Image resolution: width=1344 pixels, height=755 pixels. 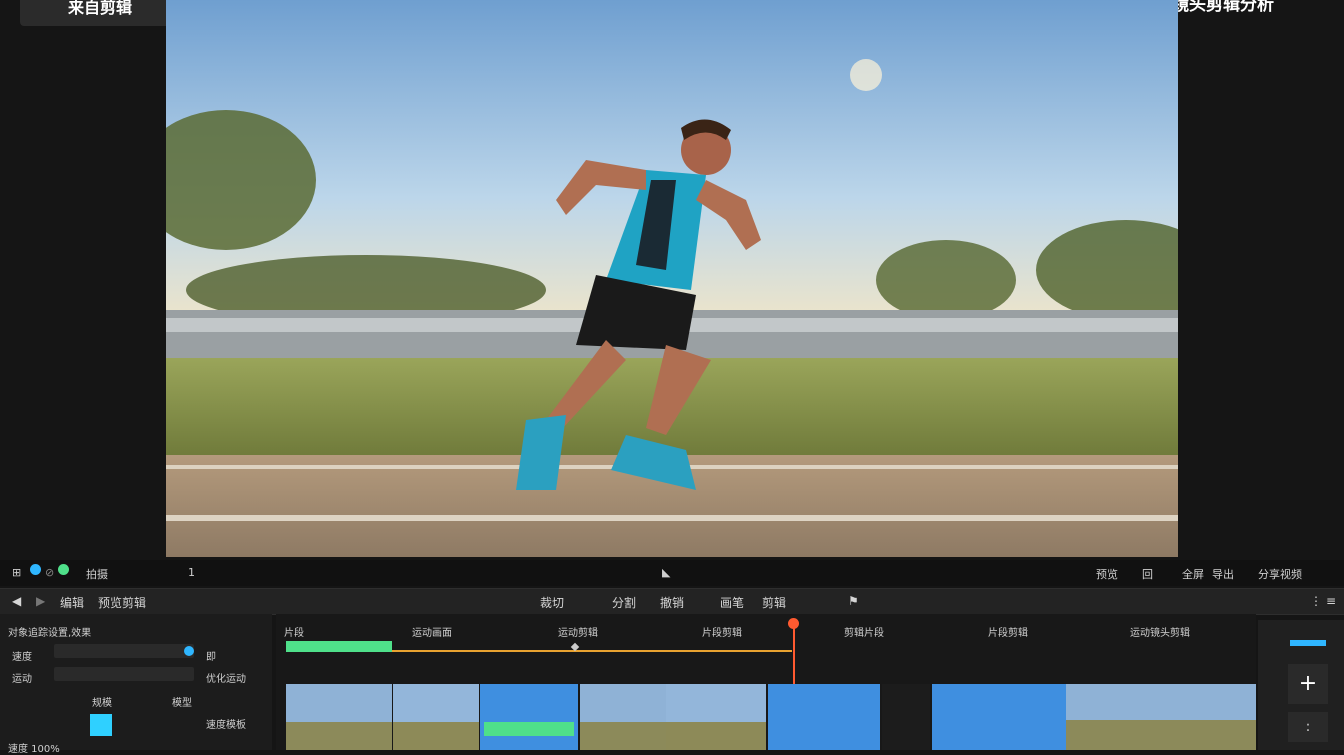 I want to click on share-button: 分享视频, so click(x=1280, y=574).